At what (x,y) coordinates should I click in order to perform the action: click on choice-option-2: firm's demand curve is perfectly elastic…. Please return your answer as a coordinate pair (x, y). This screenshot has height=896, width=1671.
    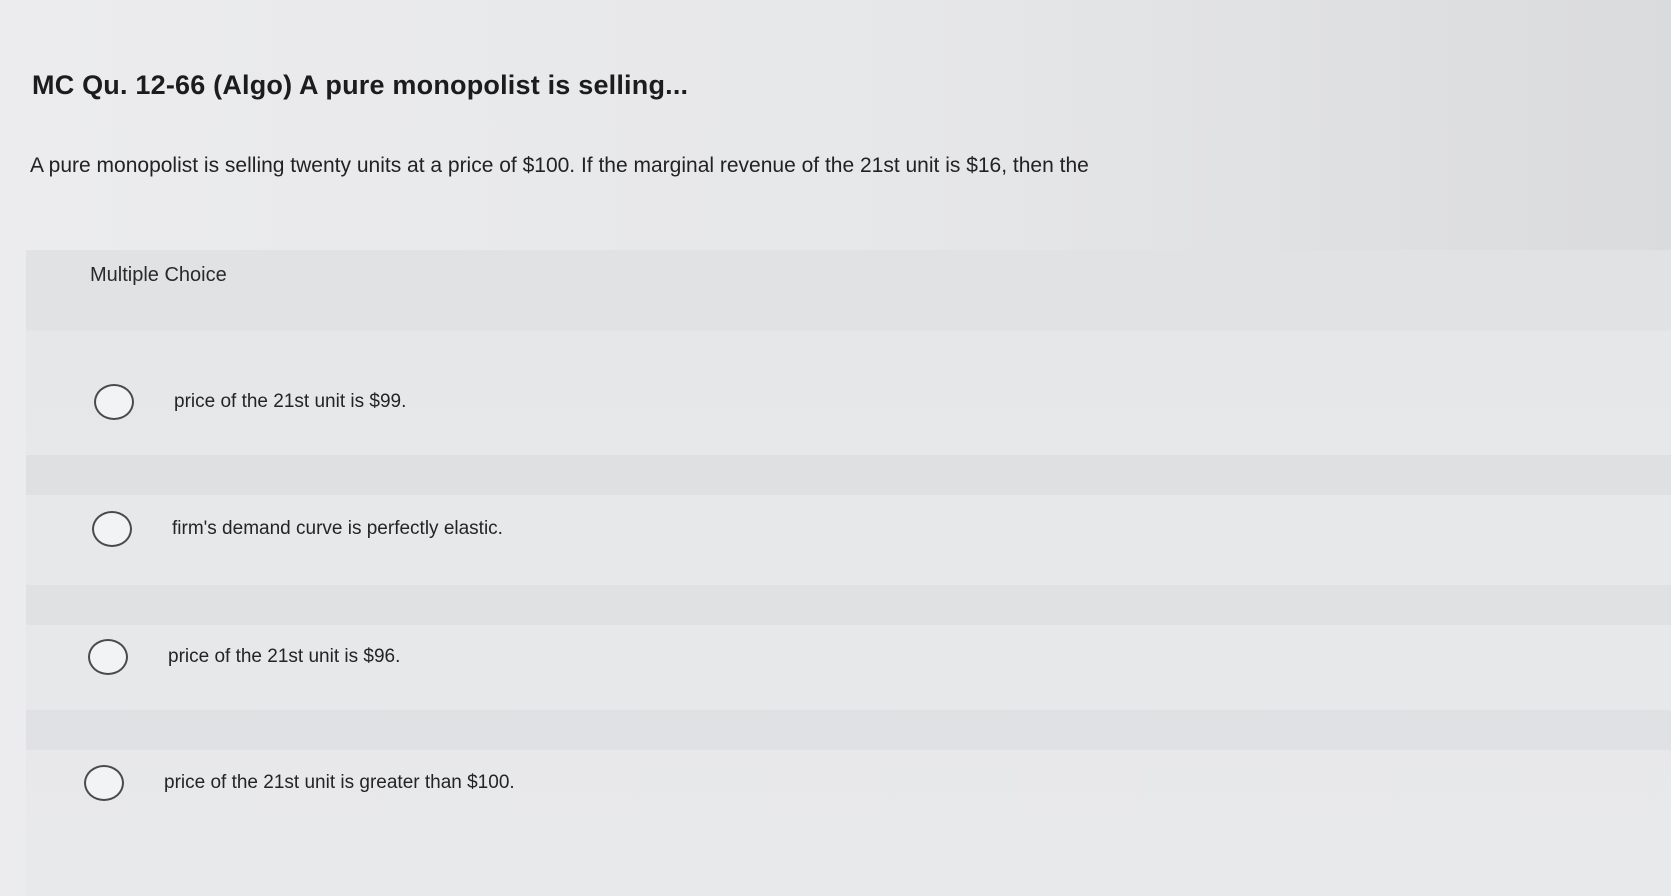
    Looking at the image, I should click on (297, 529).